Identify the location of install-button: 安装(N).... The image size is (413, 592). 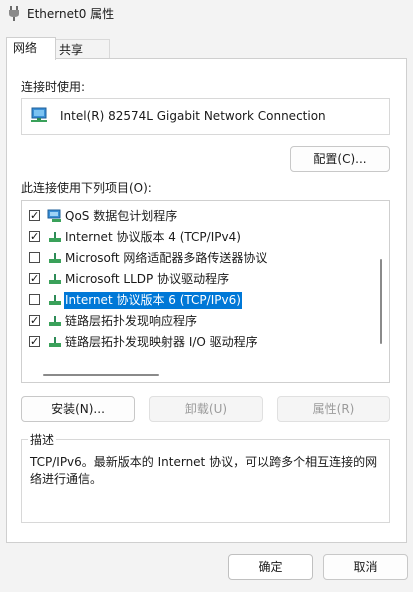
(78, 409).